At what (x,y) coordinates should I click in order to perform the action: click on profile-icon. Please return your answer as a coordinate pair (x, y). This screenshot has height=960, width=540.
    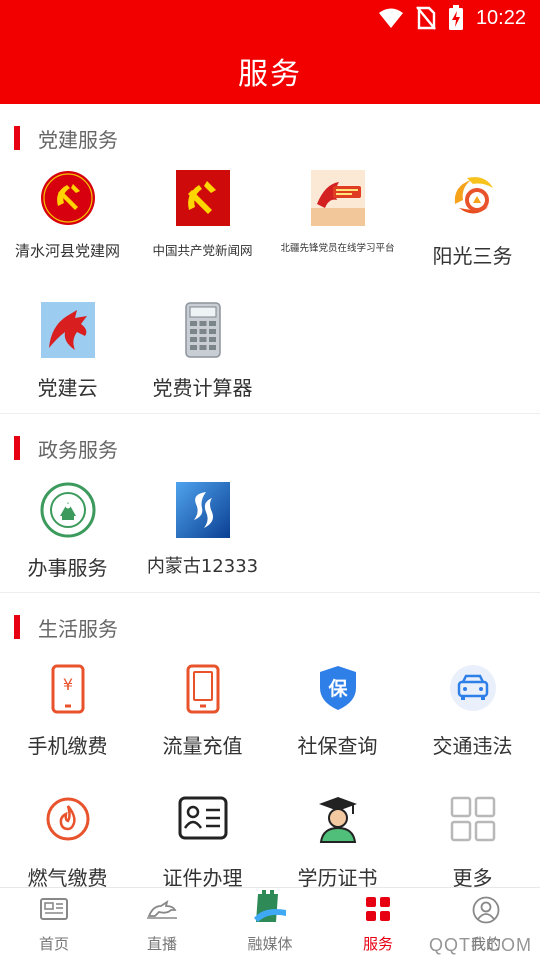
    Looking at the image, I should click on (486, 910).